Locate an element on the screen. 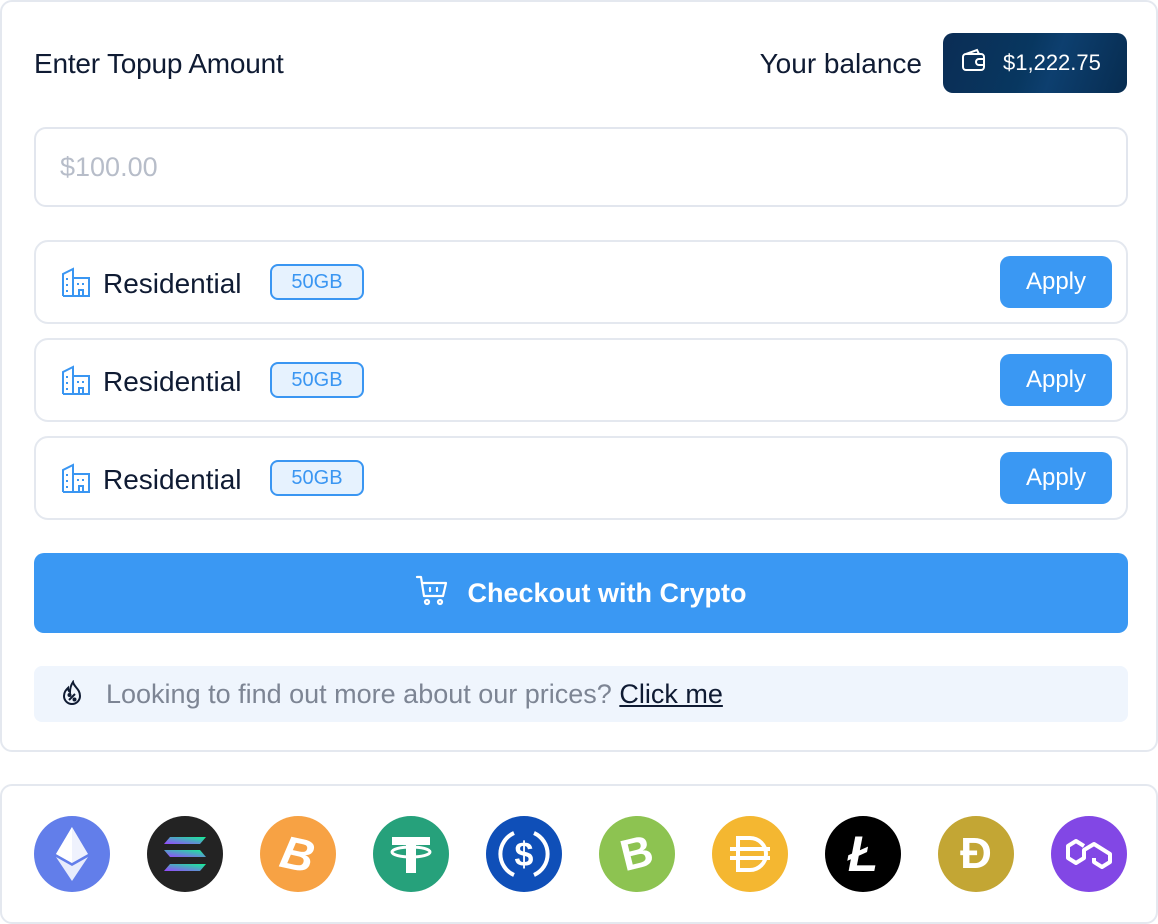 This screenshot has height=924, width=1158. flame-discount-icon is located at coordinates (73, 696).